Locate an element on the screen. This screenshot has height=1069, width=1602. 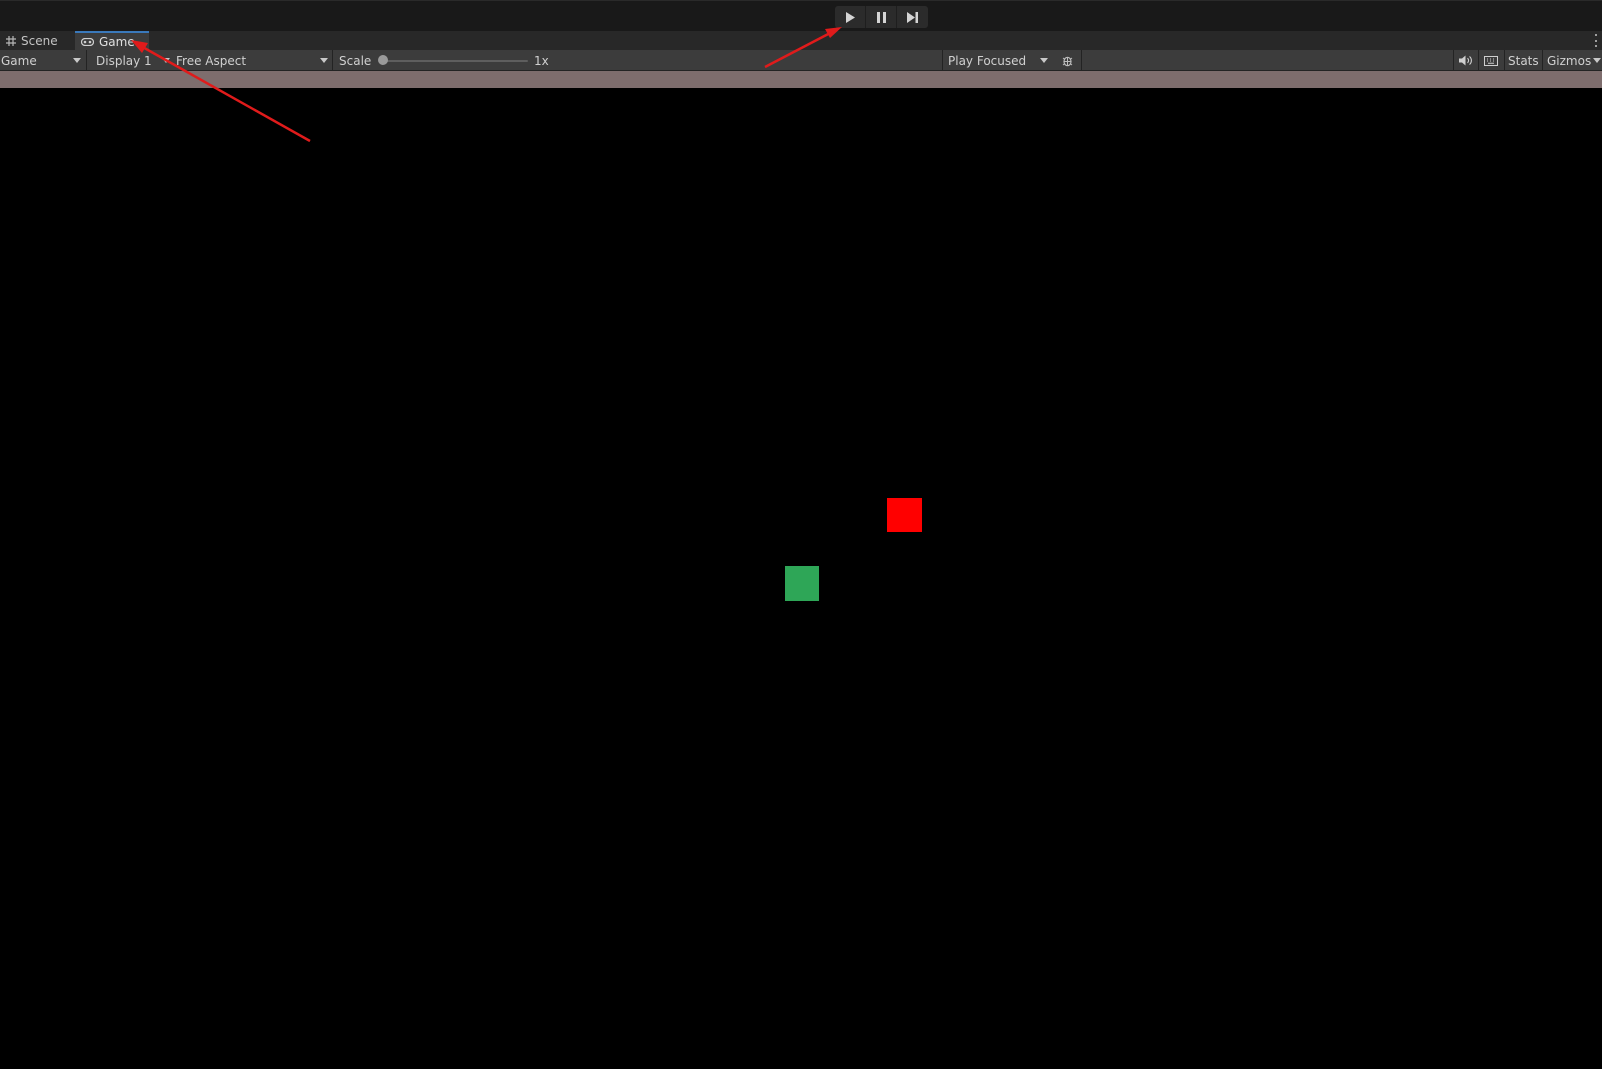
red-square is located at coordinates (904, 515).